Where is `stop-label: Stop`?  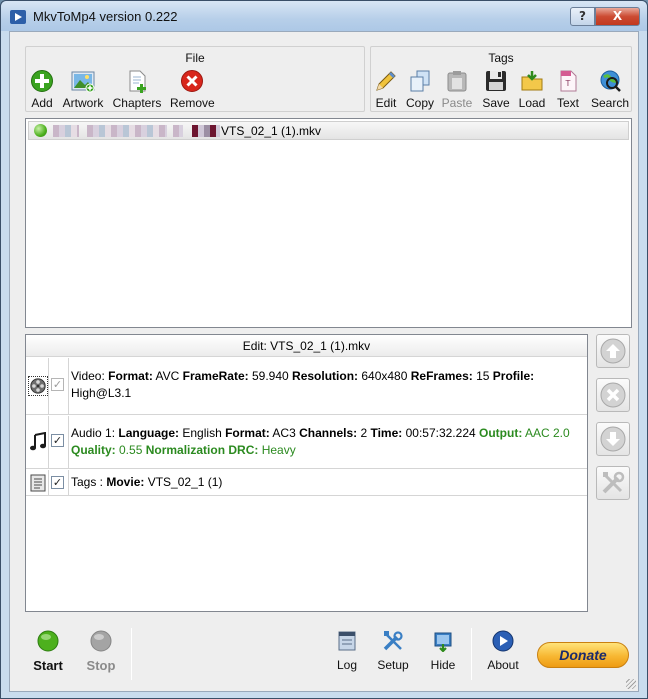 stop-label: Stop is located at coordinates (101, 665).